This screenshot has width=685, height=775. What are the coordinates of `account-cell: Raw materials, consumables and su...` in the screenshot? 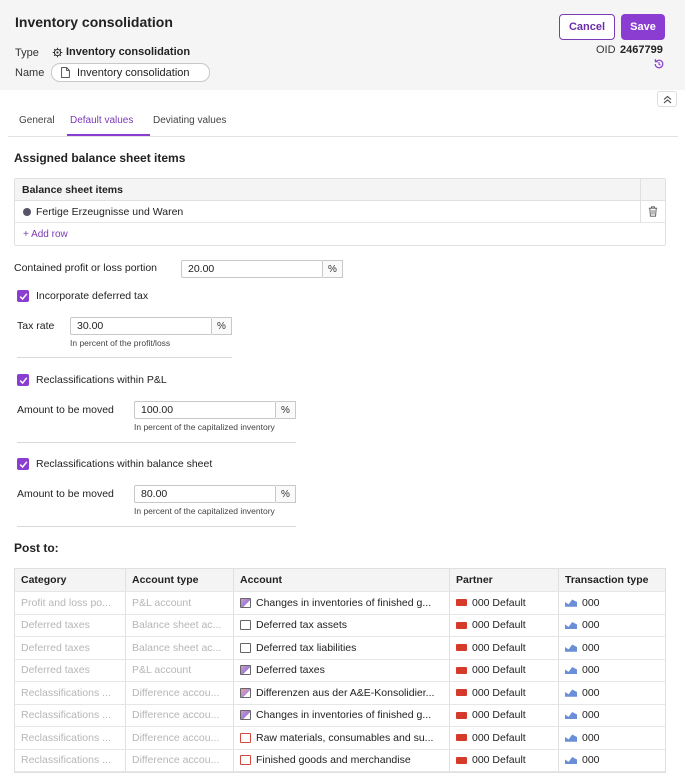 It's located at (341, 738).